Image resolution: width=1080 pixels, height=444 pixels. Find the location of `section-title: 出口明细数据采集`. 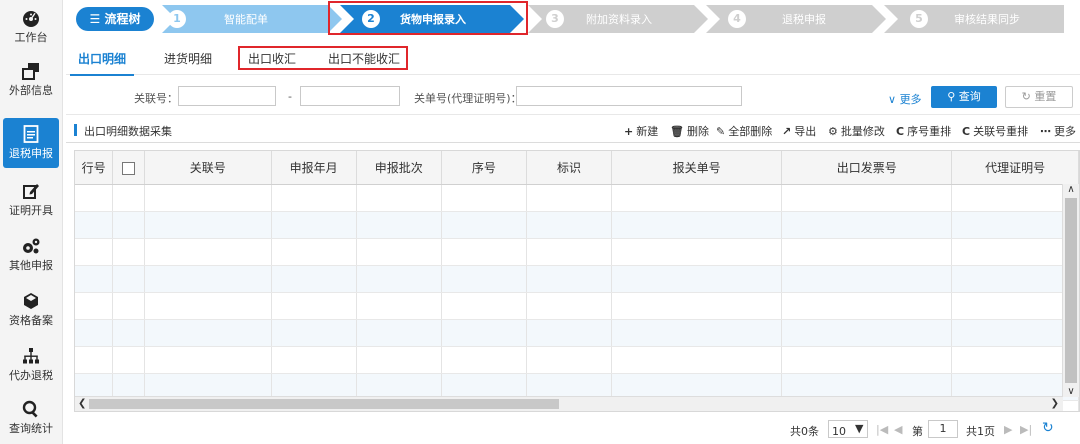

section-title: 出口明细数据采集 is located at coordinates (128, 131).